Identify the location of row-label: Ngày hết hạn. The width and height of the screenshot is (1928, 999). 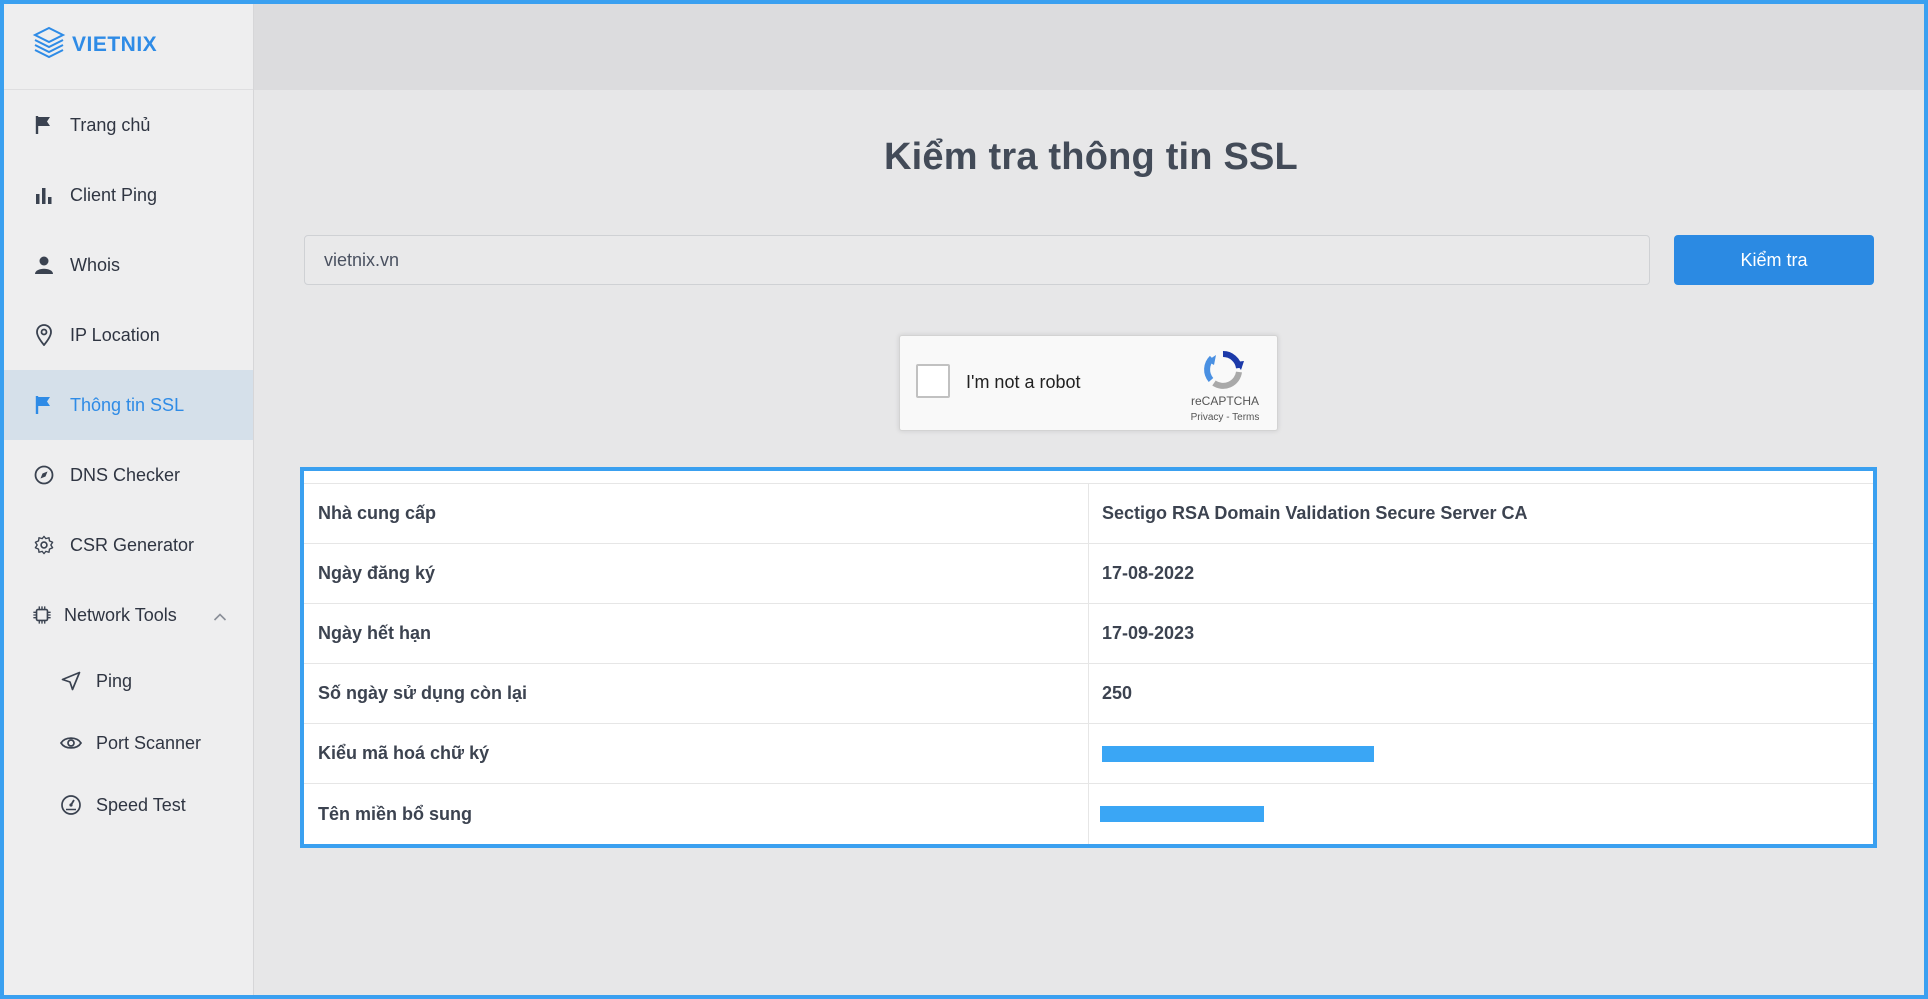
(696, 633).